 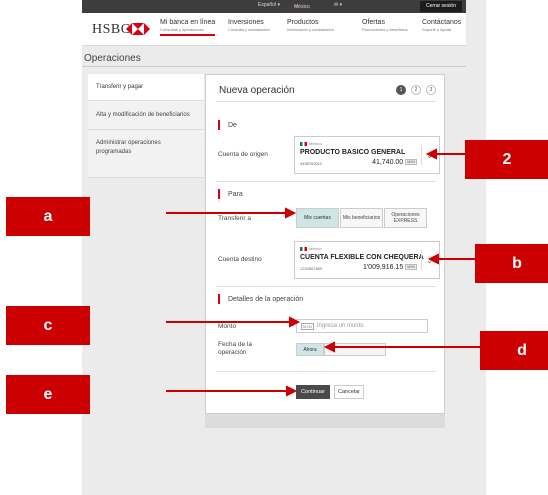 What do you see at coordinates (48, 216) in the screenshot?
I see `annotation-a: a` at bounding box center [48, 216].